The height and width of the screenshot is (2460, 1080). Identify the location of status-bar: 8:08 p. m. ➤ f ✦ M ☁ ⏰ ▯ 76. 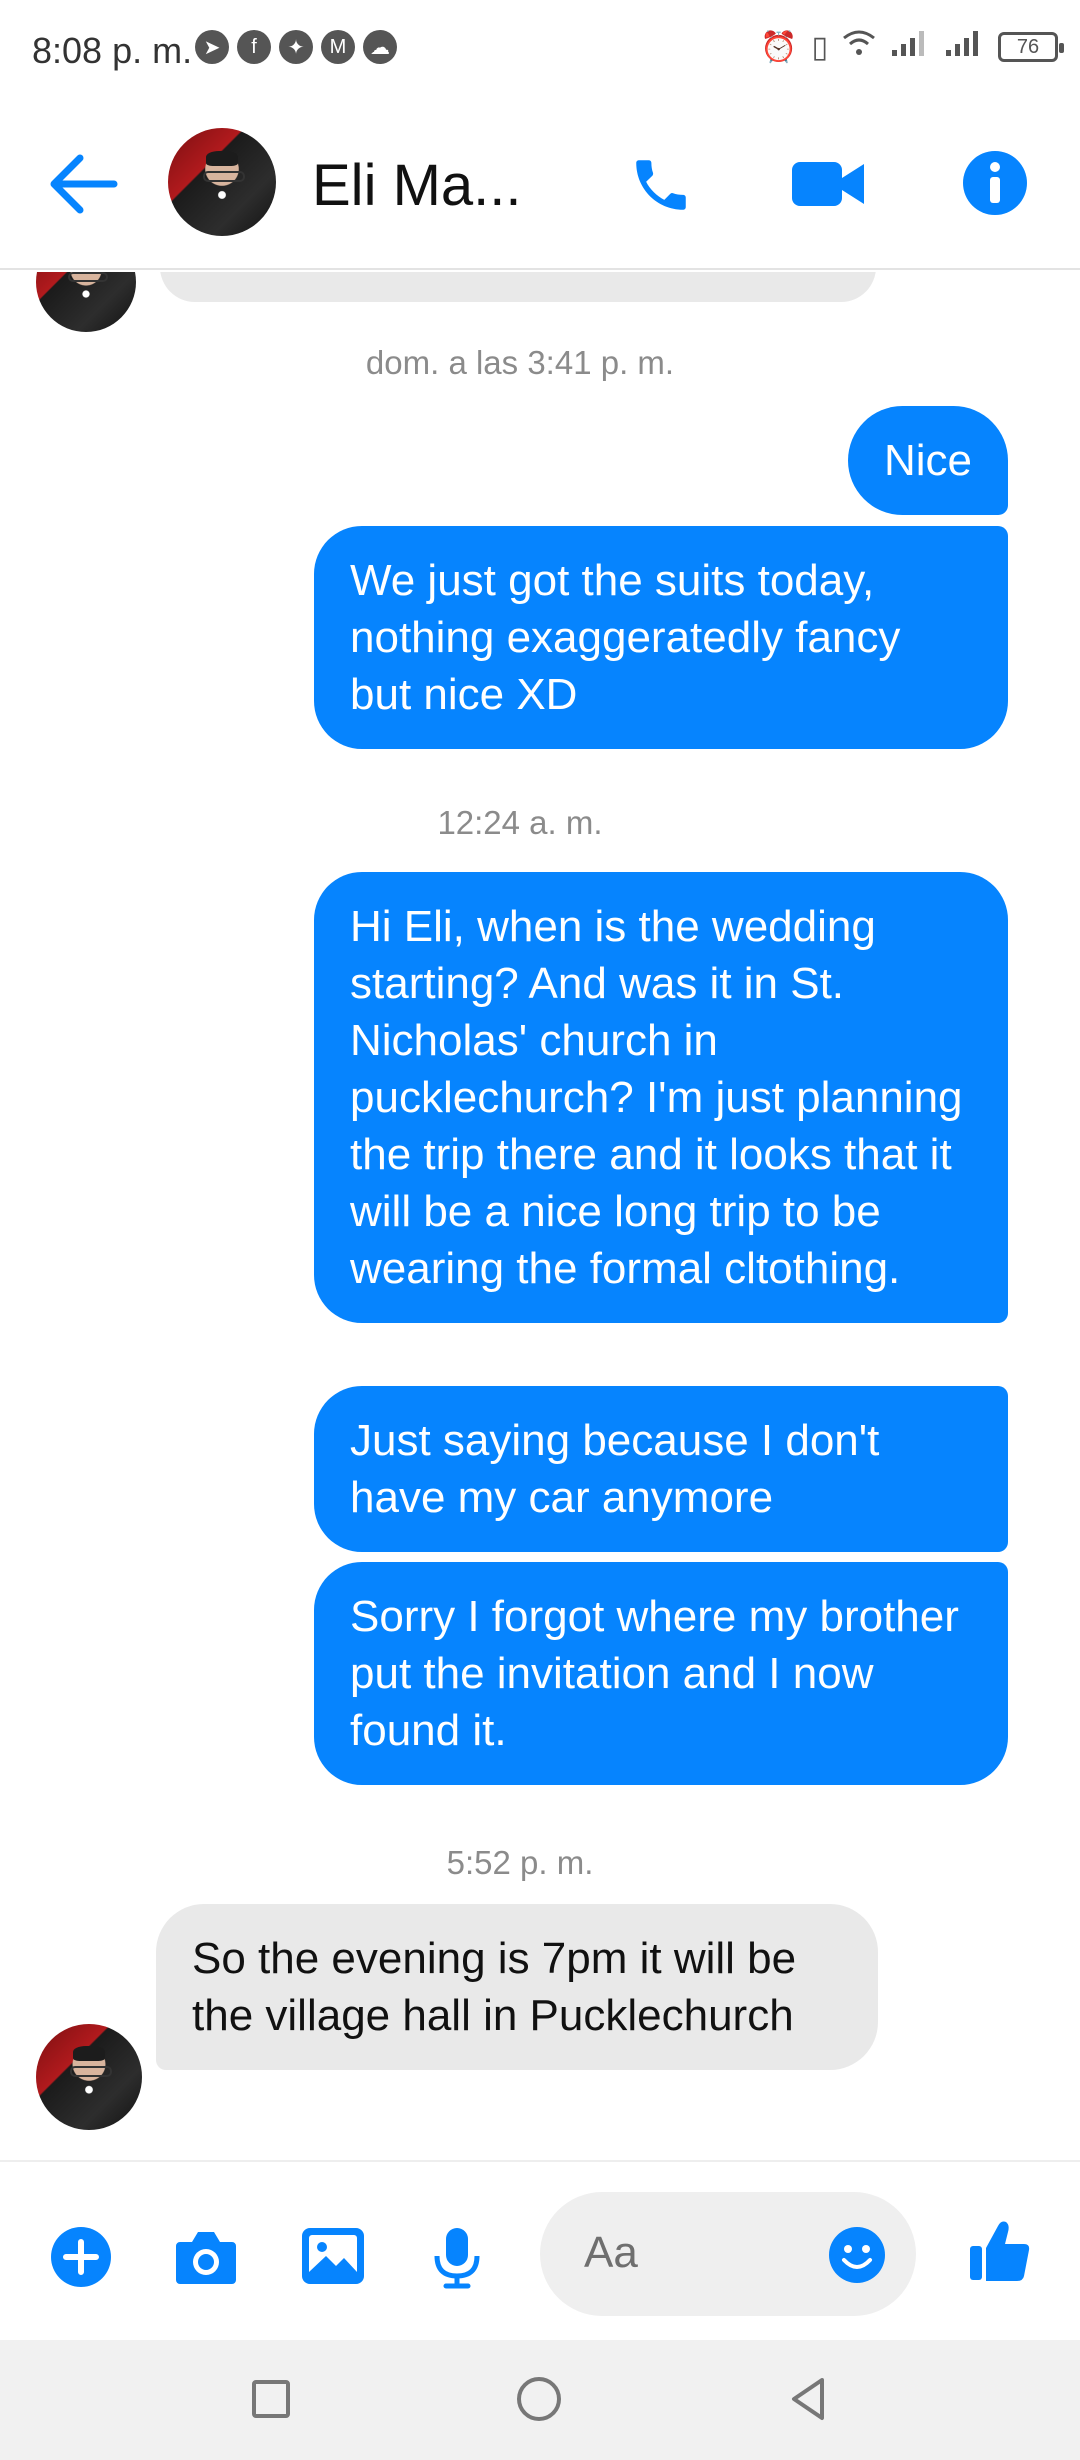
(540, 50).